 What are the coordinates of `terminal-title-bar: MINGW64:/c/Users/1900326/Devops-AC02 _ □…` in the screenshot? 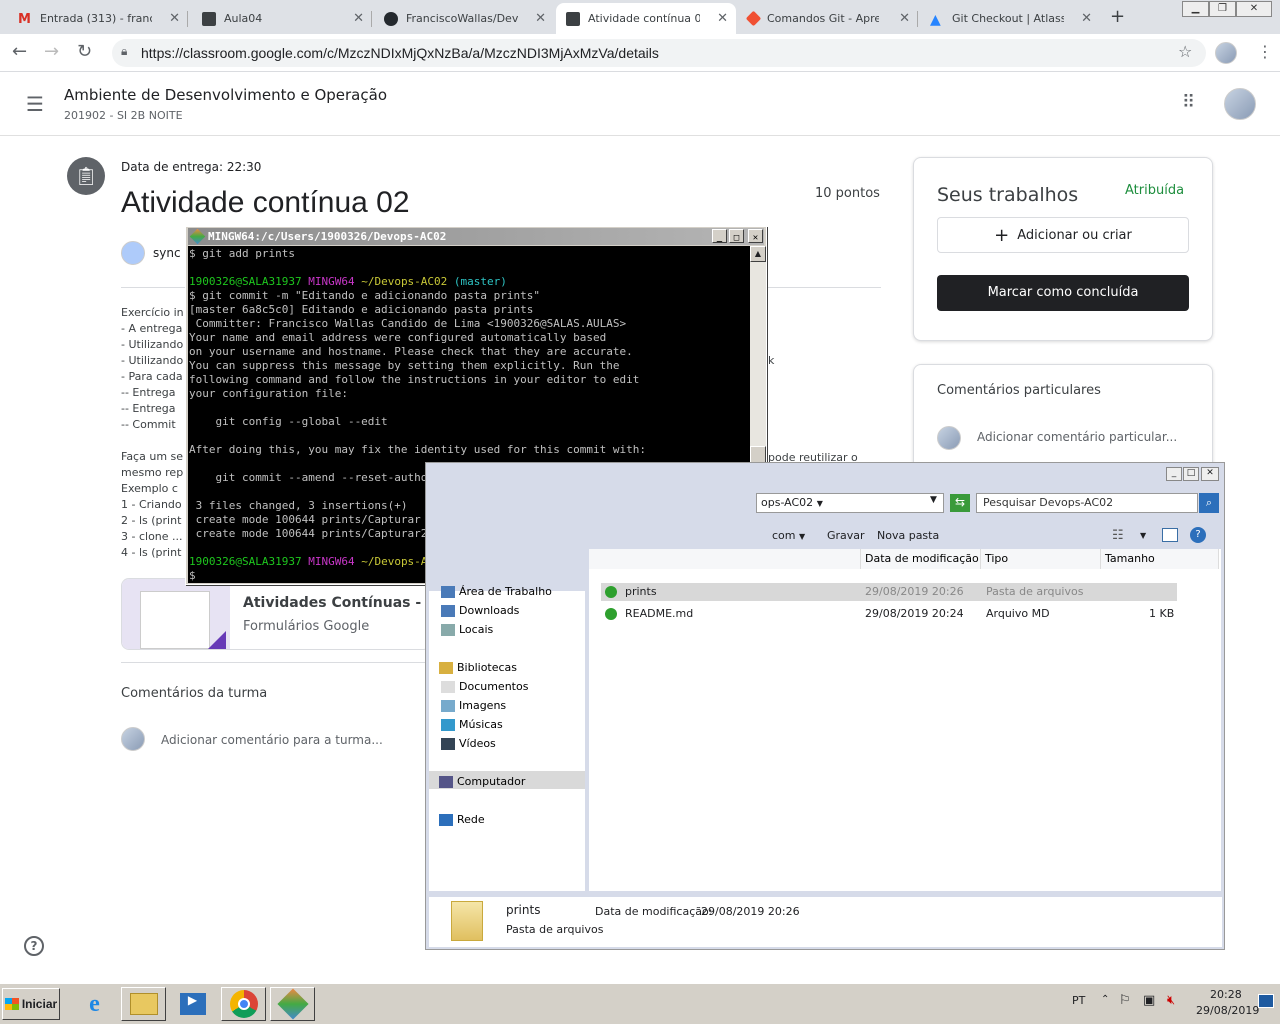 It's located at (476, 236).